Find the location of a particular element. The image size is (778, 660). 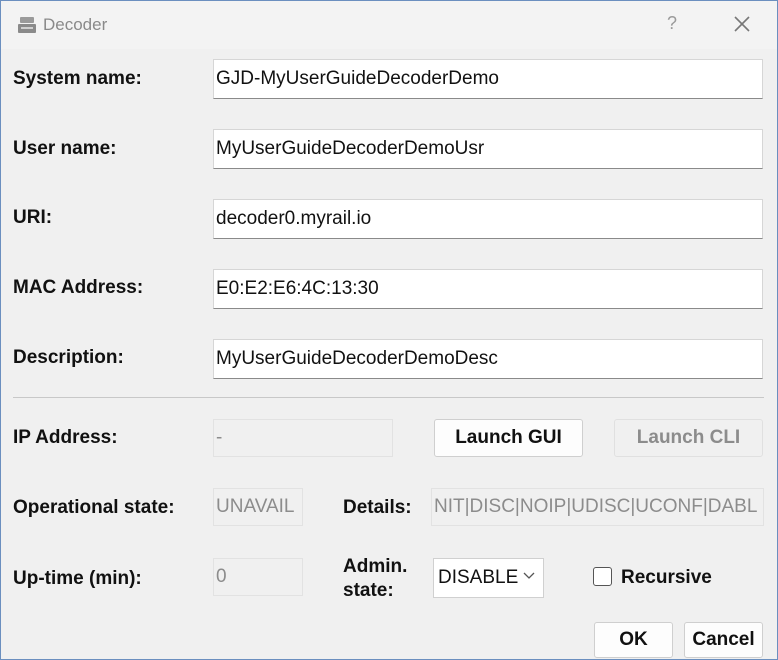

mac-address-input: E0:E2:E6:4C:13:30 is located at coordinates (488, 289).